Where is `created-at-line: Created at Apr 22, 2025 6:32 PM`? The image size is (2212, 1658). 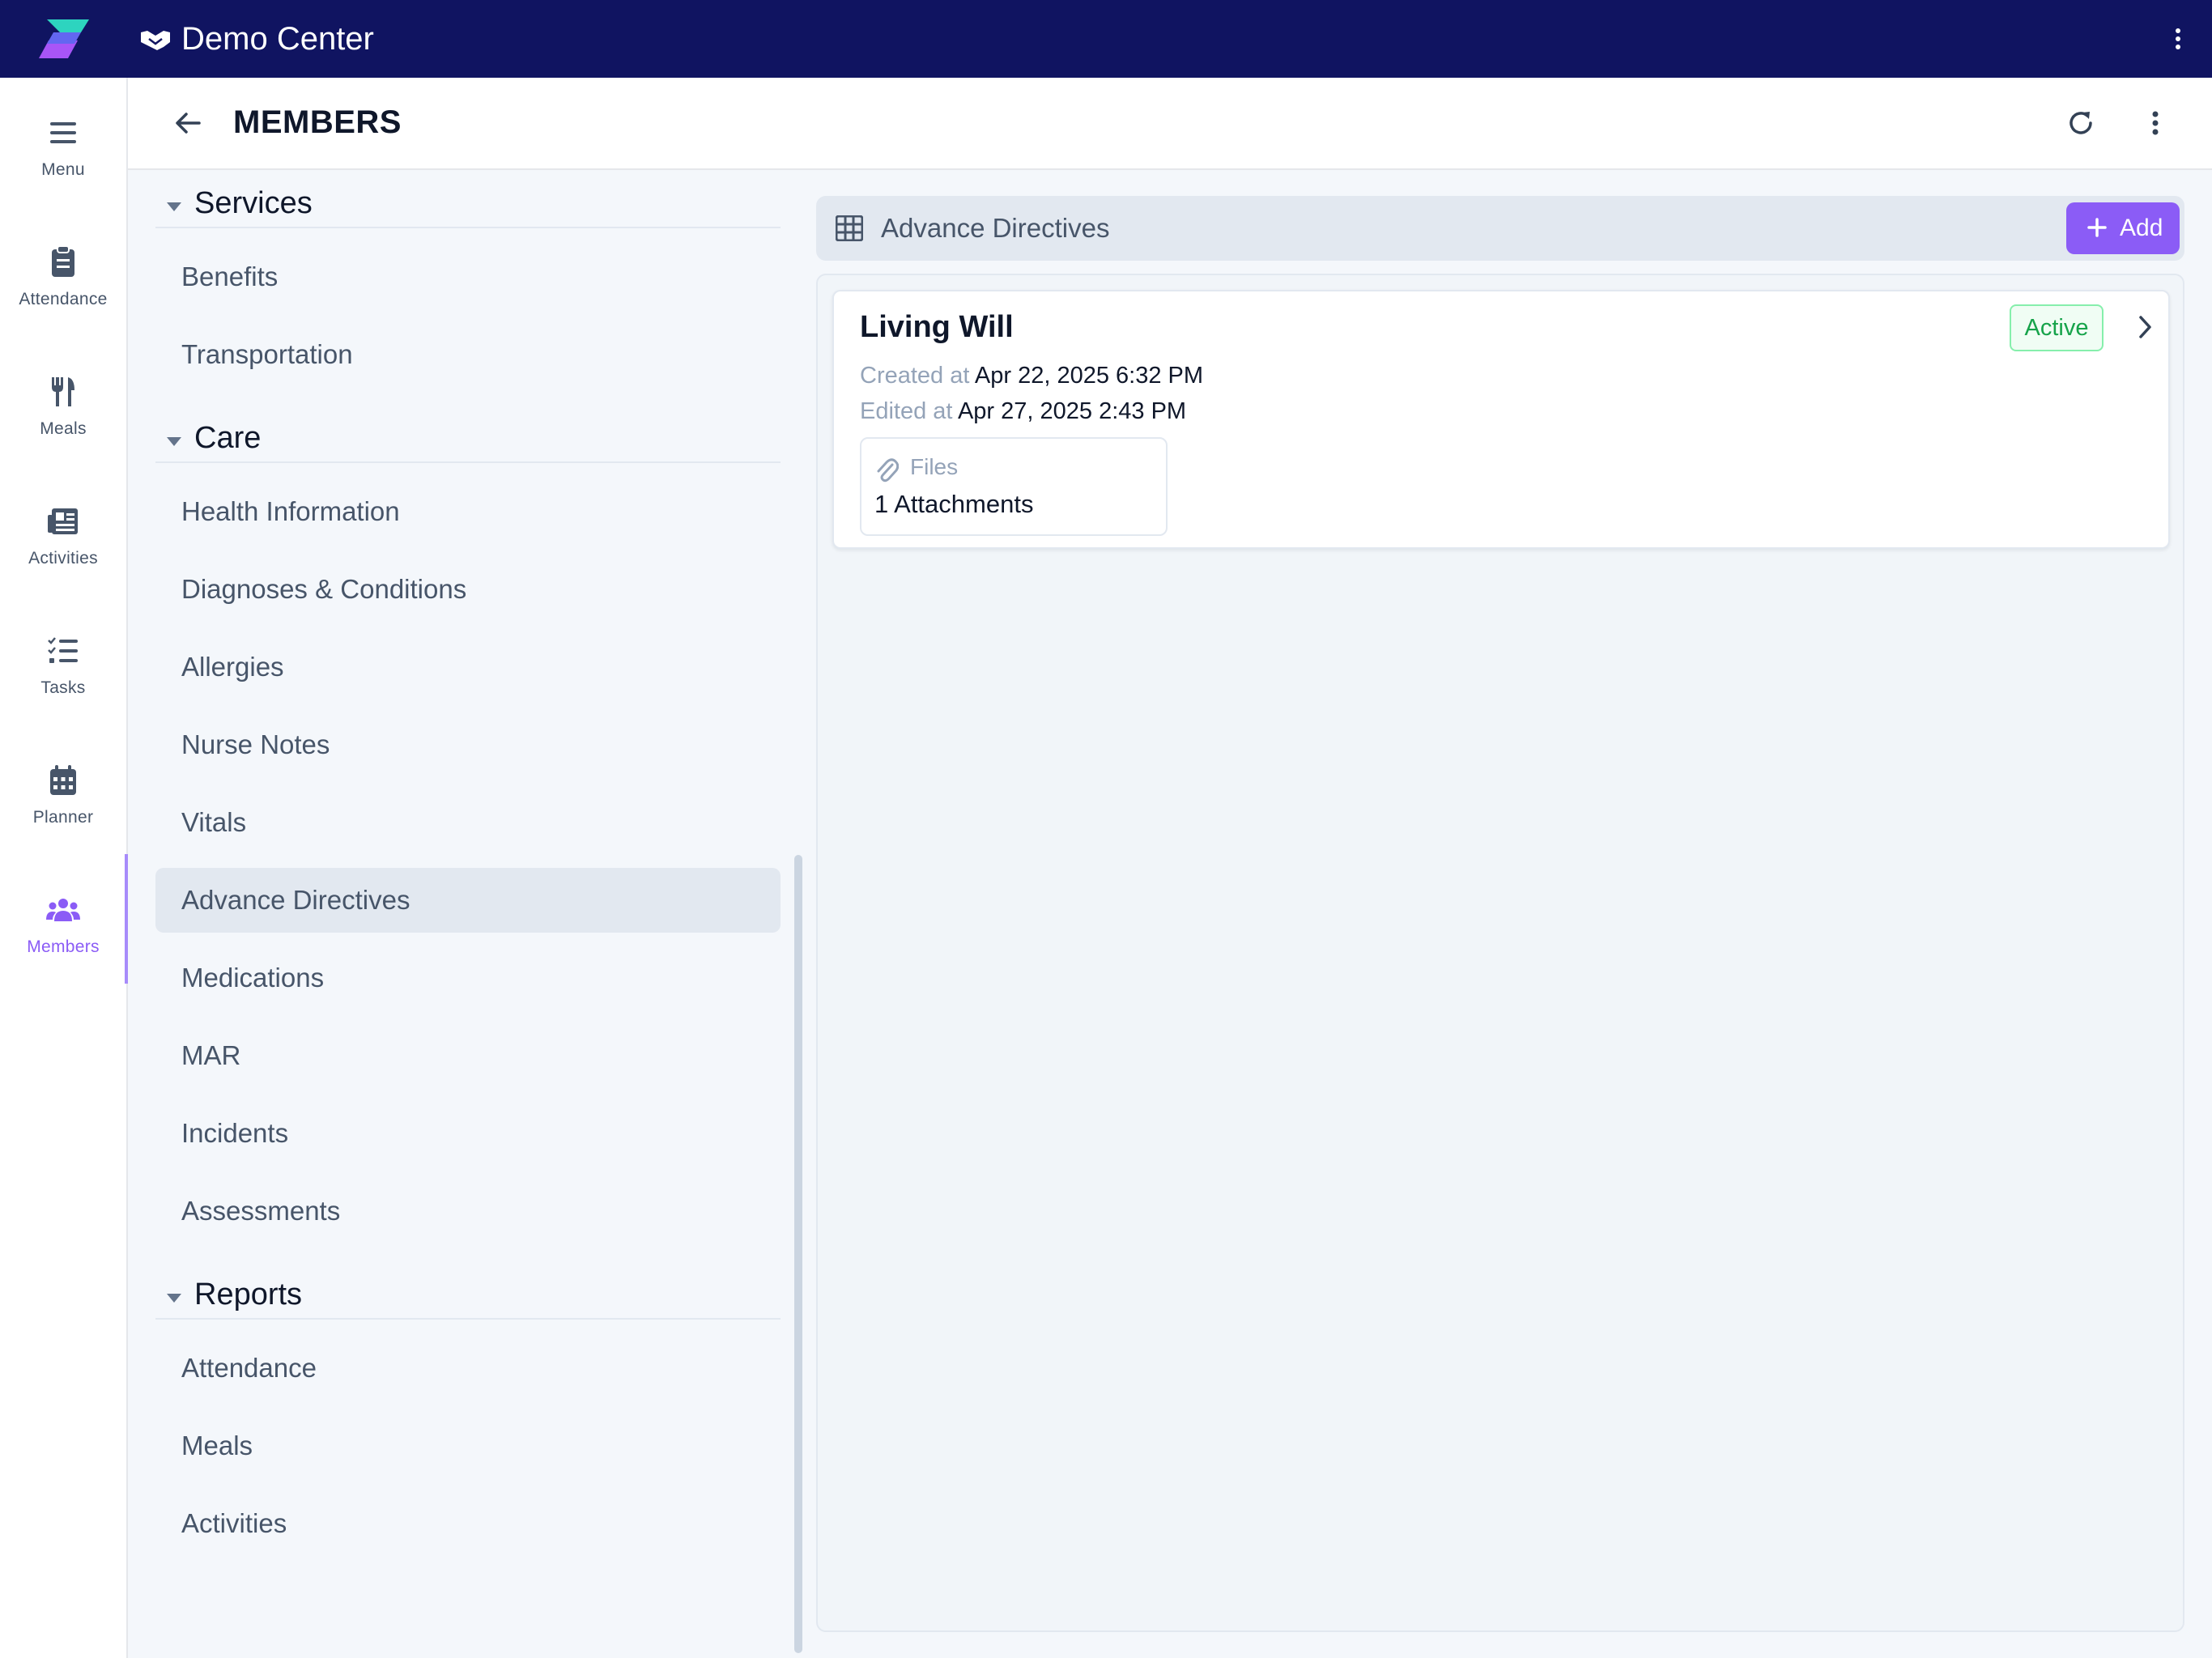
created-at-line: Created at Apr 22, 2025 6:32 PM is located at coordinates (1031, 375).